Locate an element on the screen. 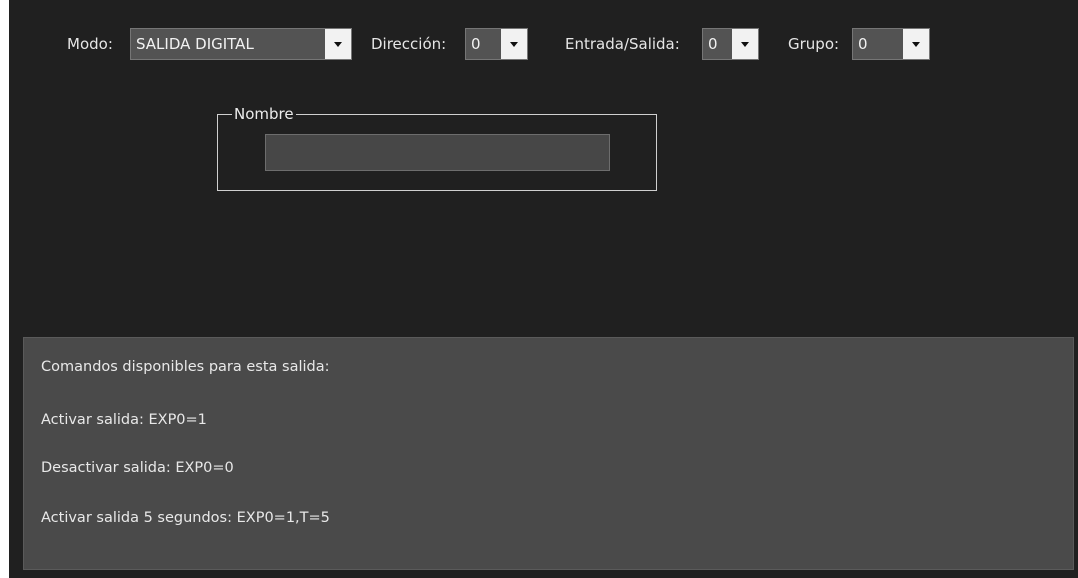 The height and width of the screenshot is (578, 1078). modo-select: SALIDA DIGITAL is located at coordinates (241, 44).